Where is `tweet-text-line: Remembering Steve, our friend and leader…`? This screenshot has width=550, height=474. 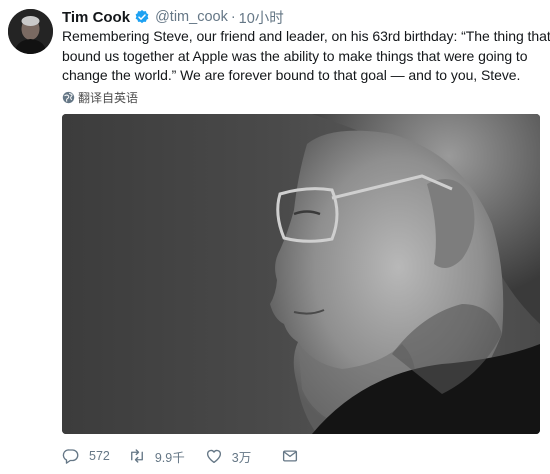
tweet-text-line: Remembering Steve, our friend and leader… is located at coordinates (306, 36).